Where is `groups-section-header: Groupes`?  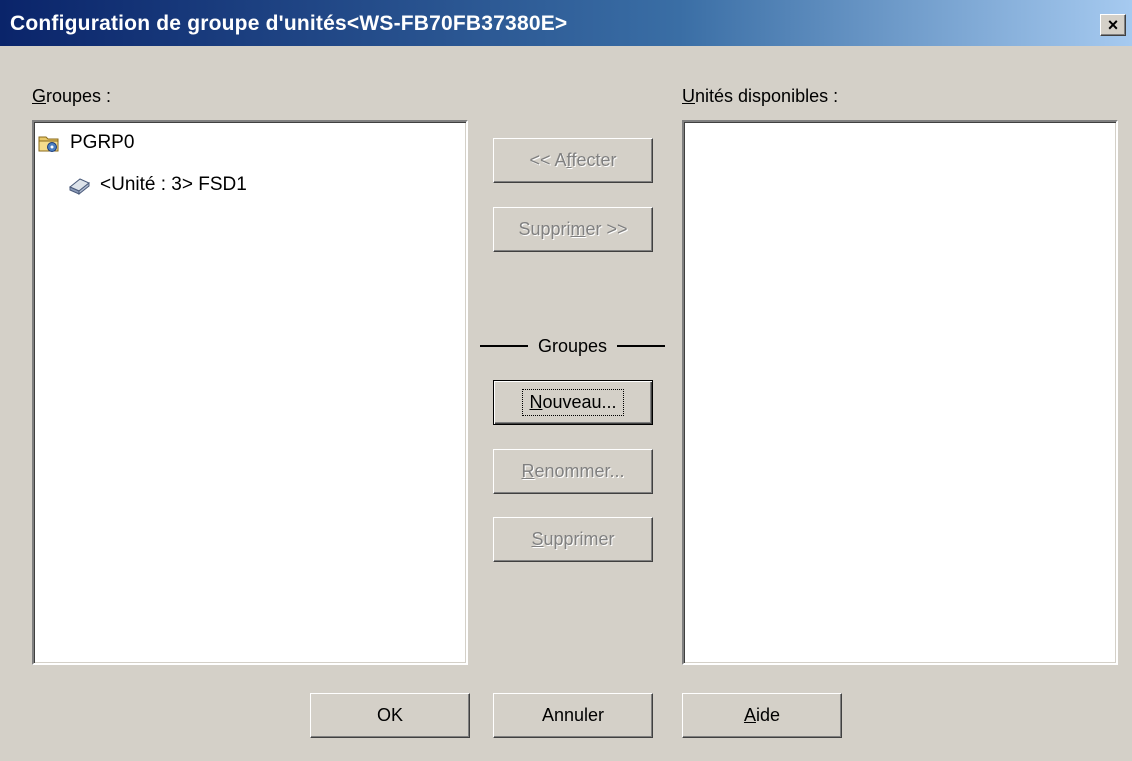 groups-section-header: Groupes is located at coordinates (573, 346).